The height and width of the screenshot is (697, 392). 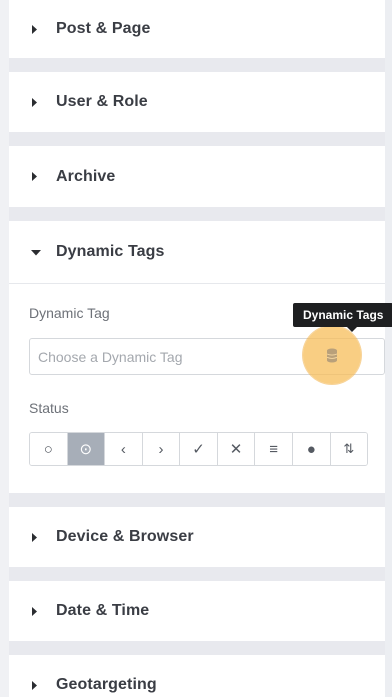 I want to click on right-rail, so click(x=388, y=348).